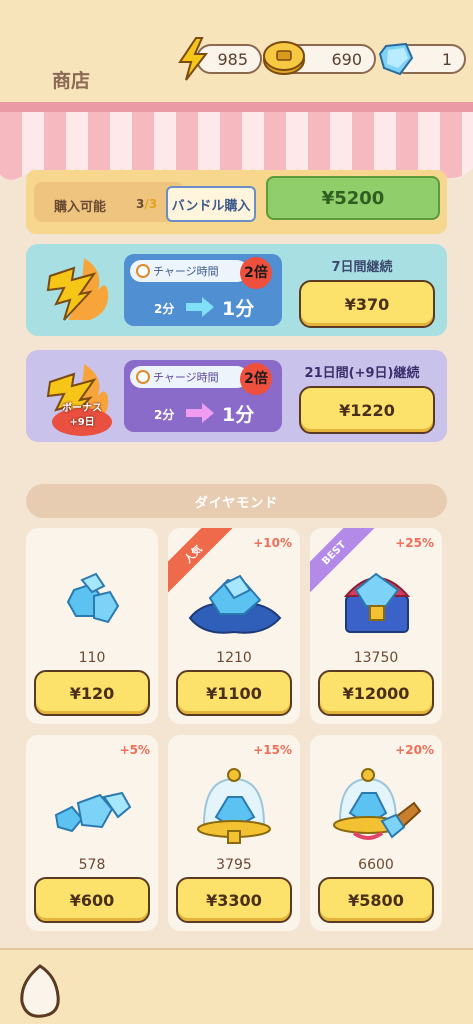  I want to click on bonus-percent: +20%, so click(414, 750).